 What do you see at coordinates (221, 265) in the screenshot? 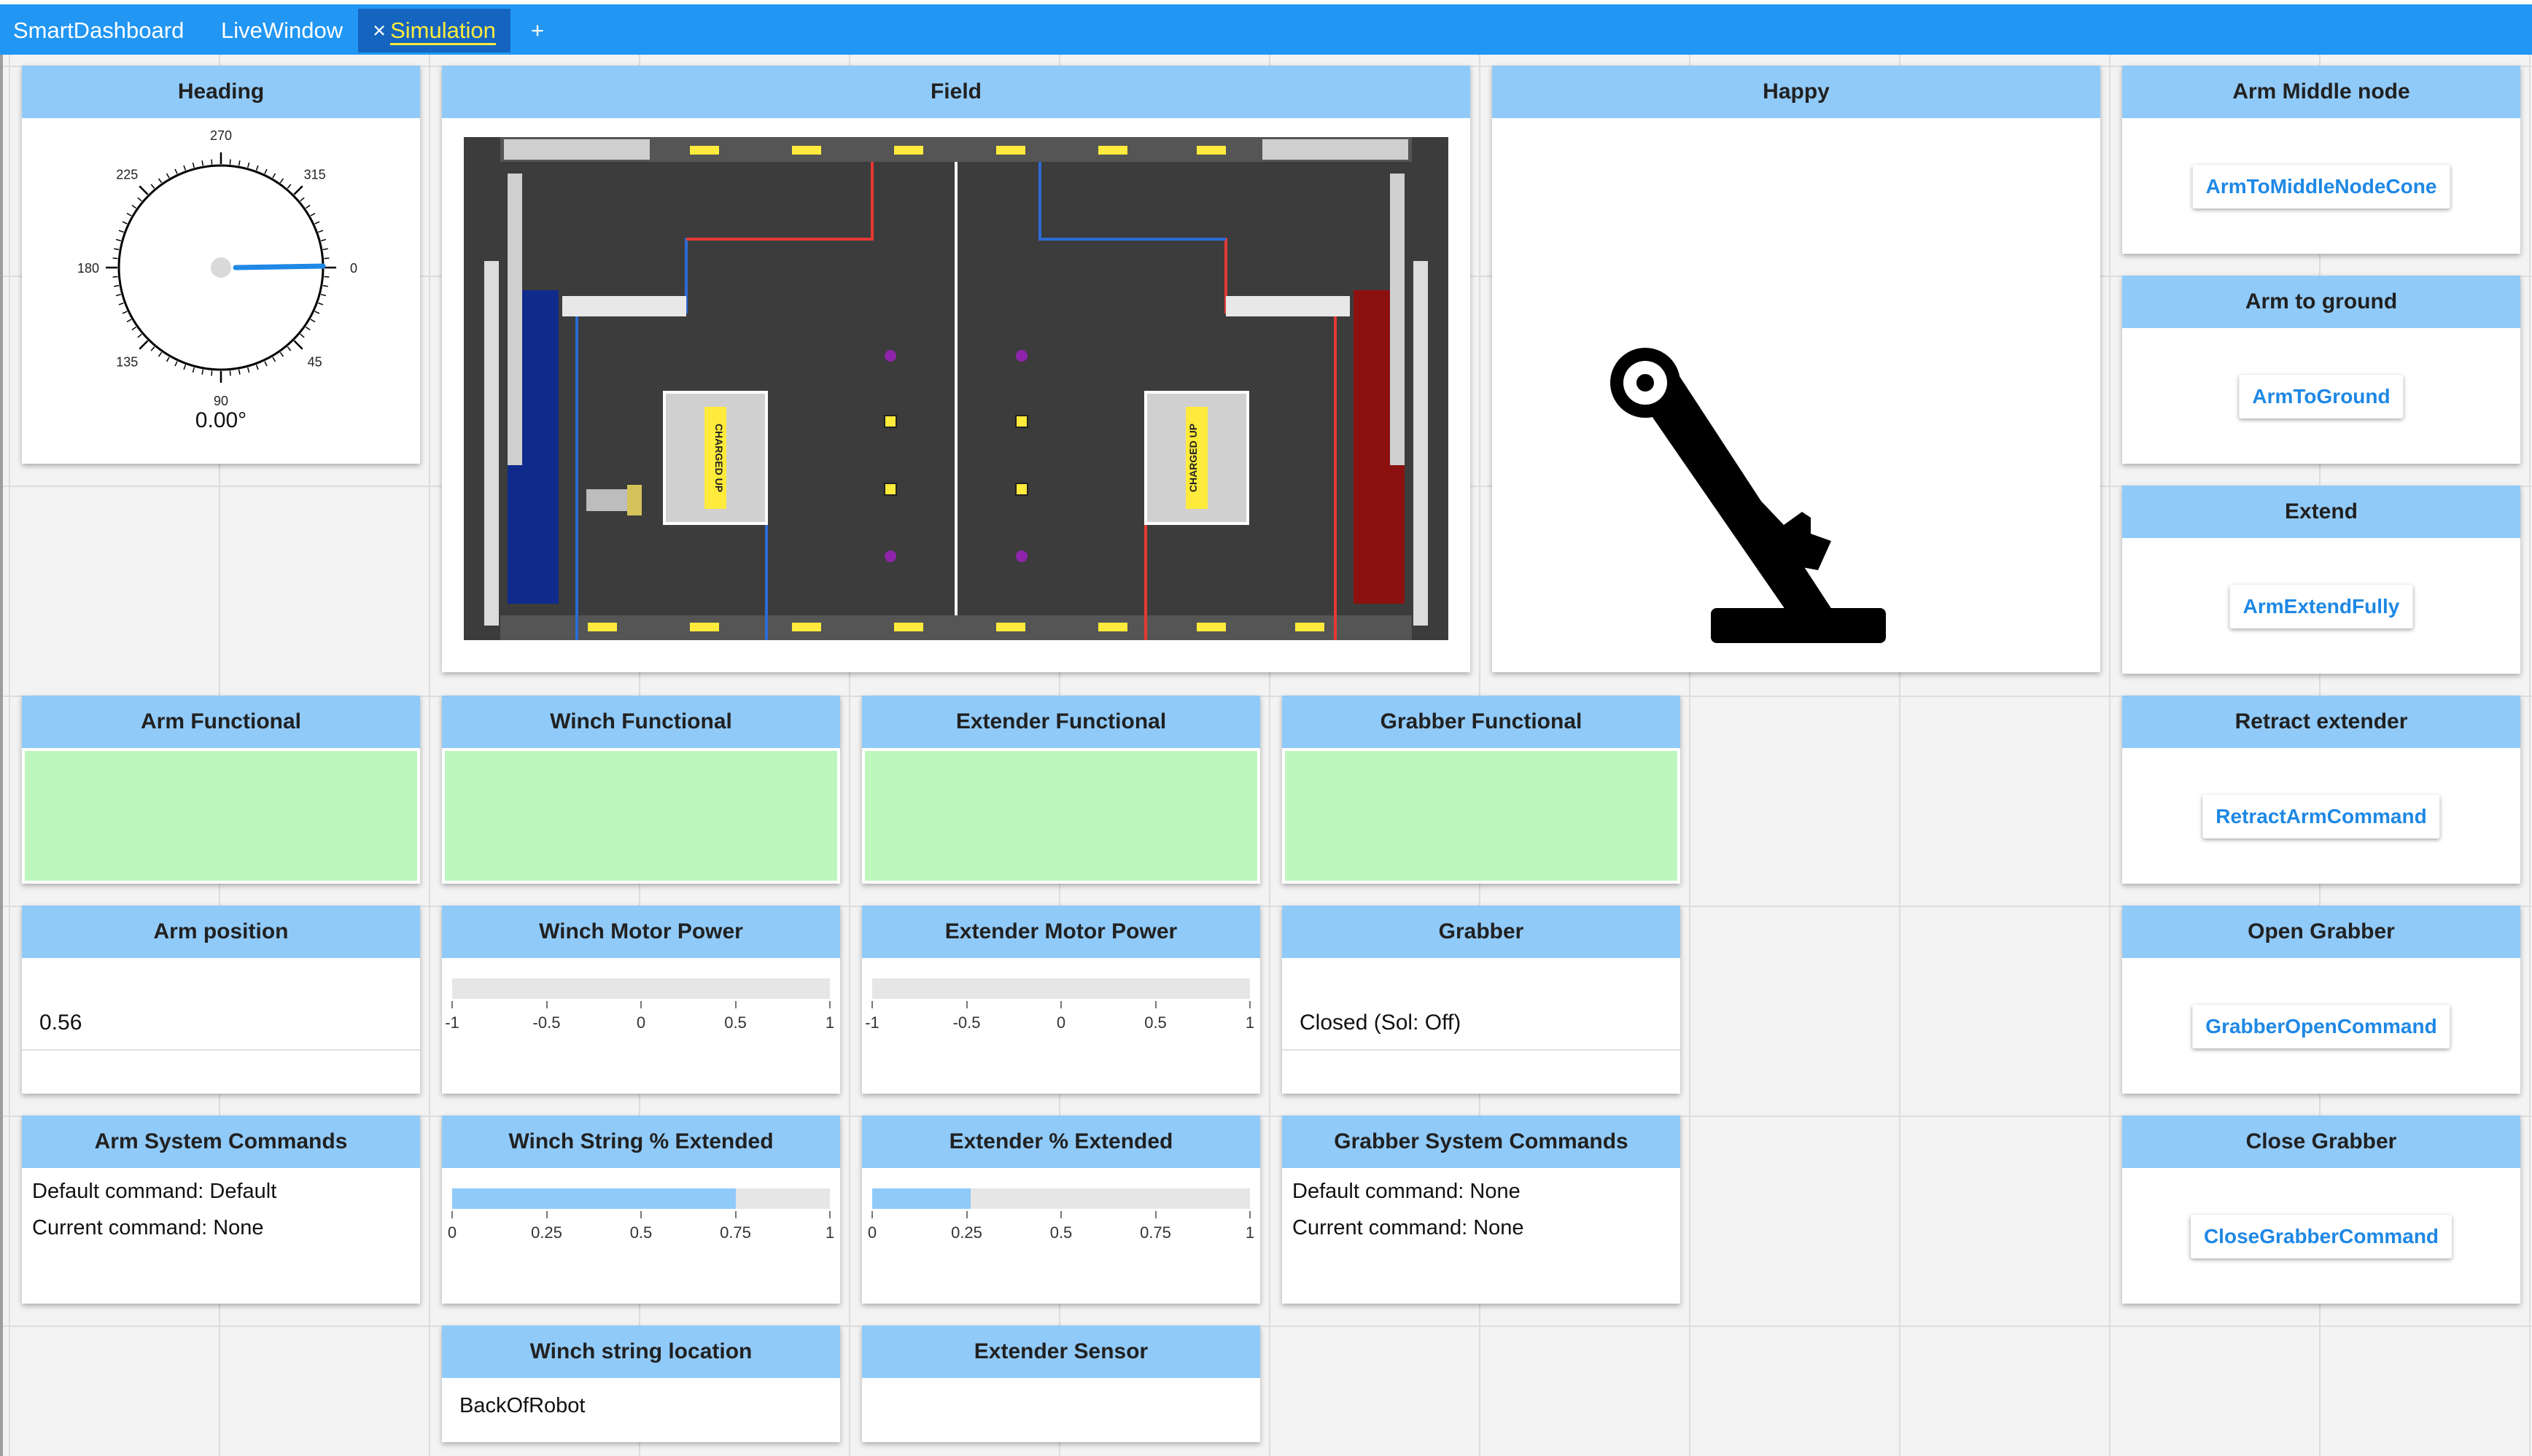
I see `heading-widget: Heading 270 315 0 45 90 135 180 225 0.00°` at bounding box center [221, 265].